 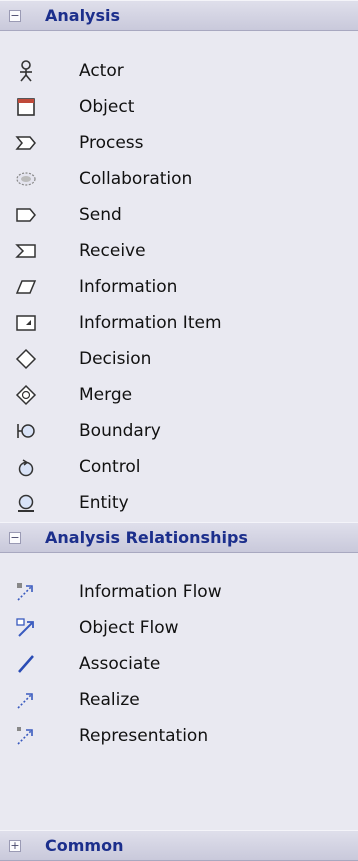 What do you see at coordinates (144, 736) in the screenshot?
I see `item-label: Representation` at bounding box center [144, 736].